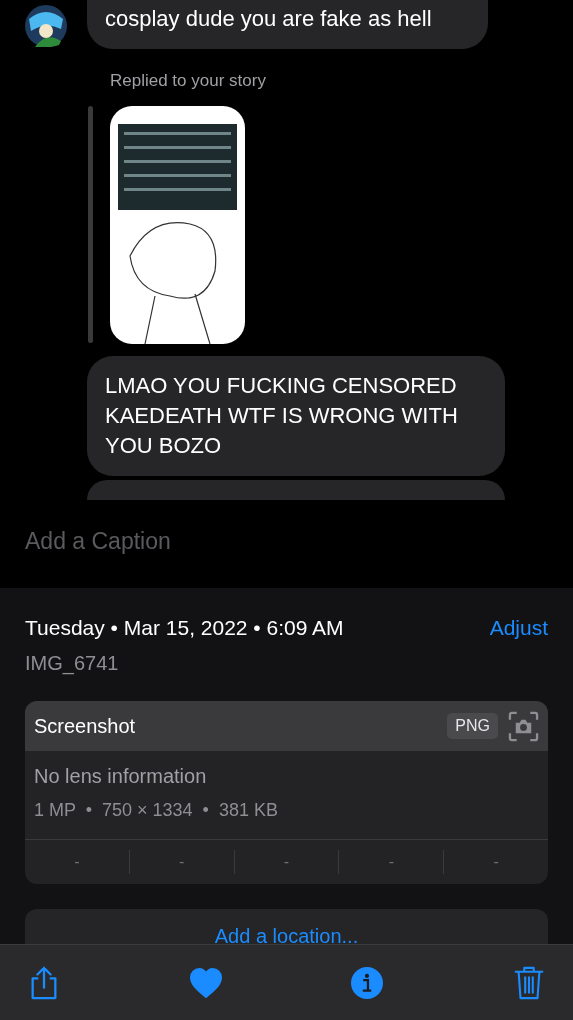 The height and width of the screenshot is (1020, 573). What do you see at coordinates (85, 726) in the screenshot?
I see `card-title: Screenshot` at bounding box center [85, 726].